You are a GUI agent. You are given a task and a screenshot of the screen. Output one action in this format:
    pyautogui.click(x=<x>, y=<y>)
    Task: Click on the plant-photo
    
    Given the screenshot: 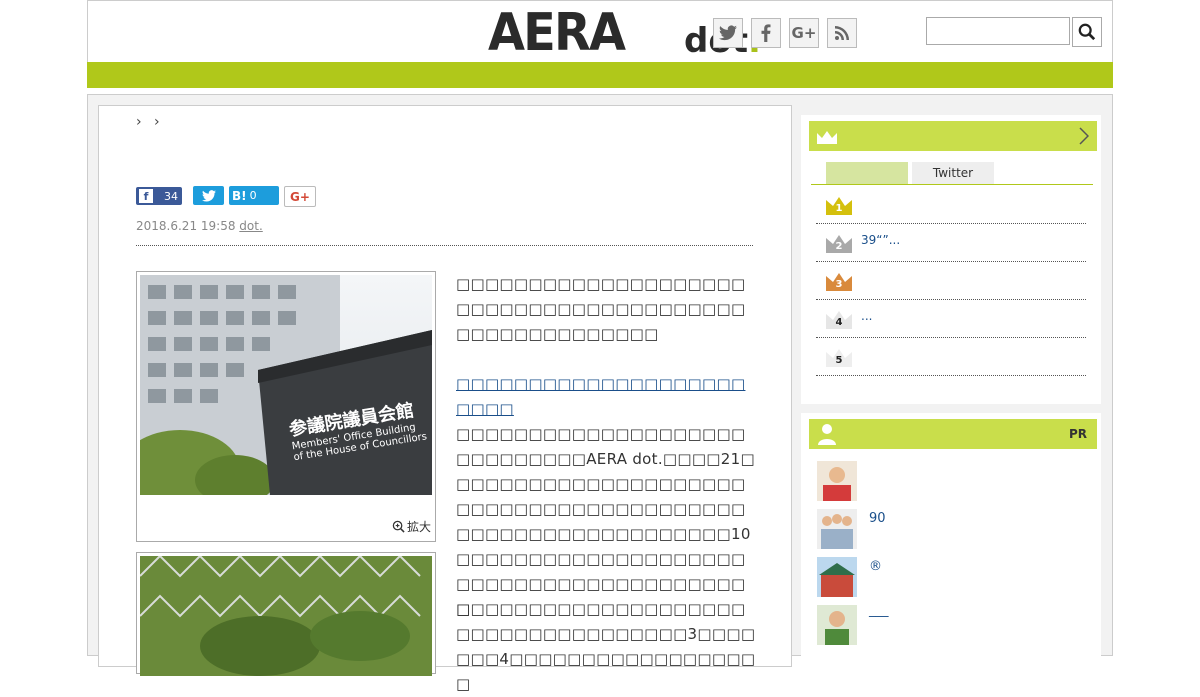 What is the action you would take?
    pyautogui.click(x=286, y=616)
    